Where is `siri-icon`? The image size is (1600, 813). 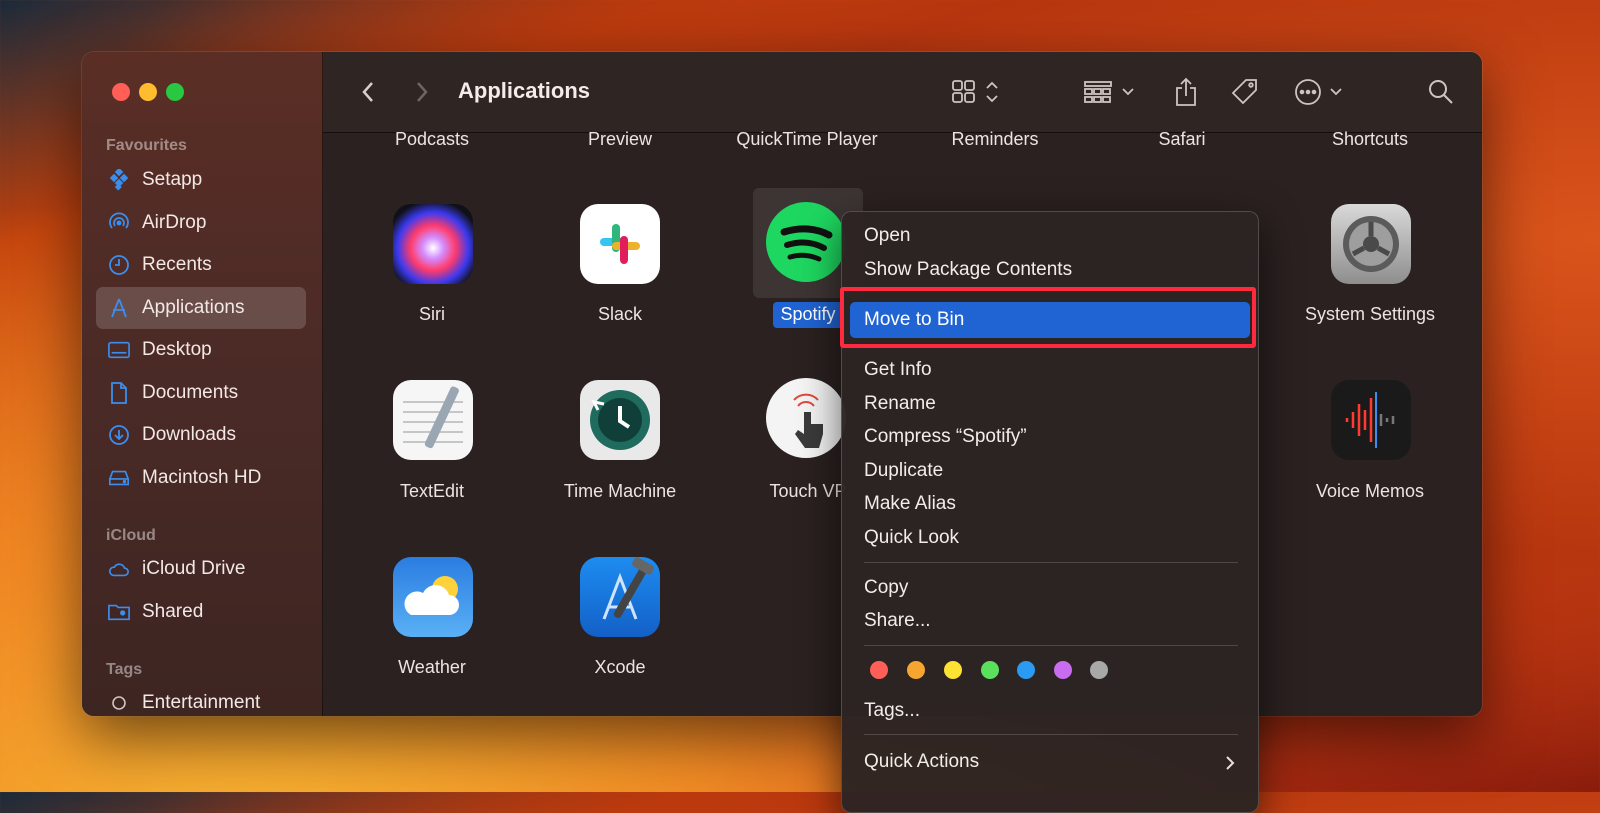 siri-icon is located at coordinates (433, 244).